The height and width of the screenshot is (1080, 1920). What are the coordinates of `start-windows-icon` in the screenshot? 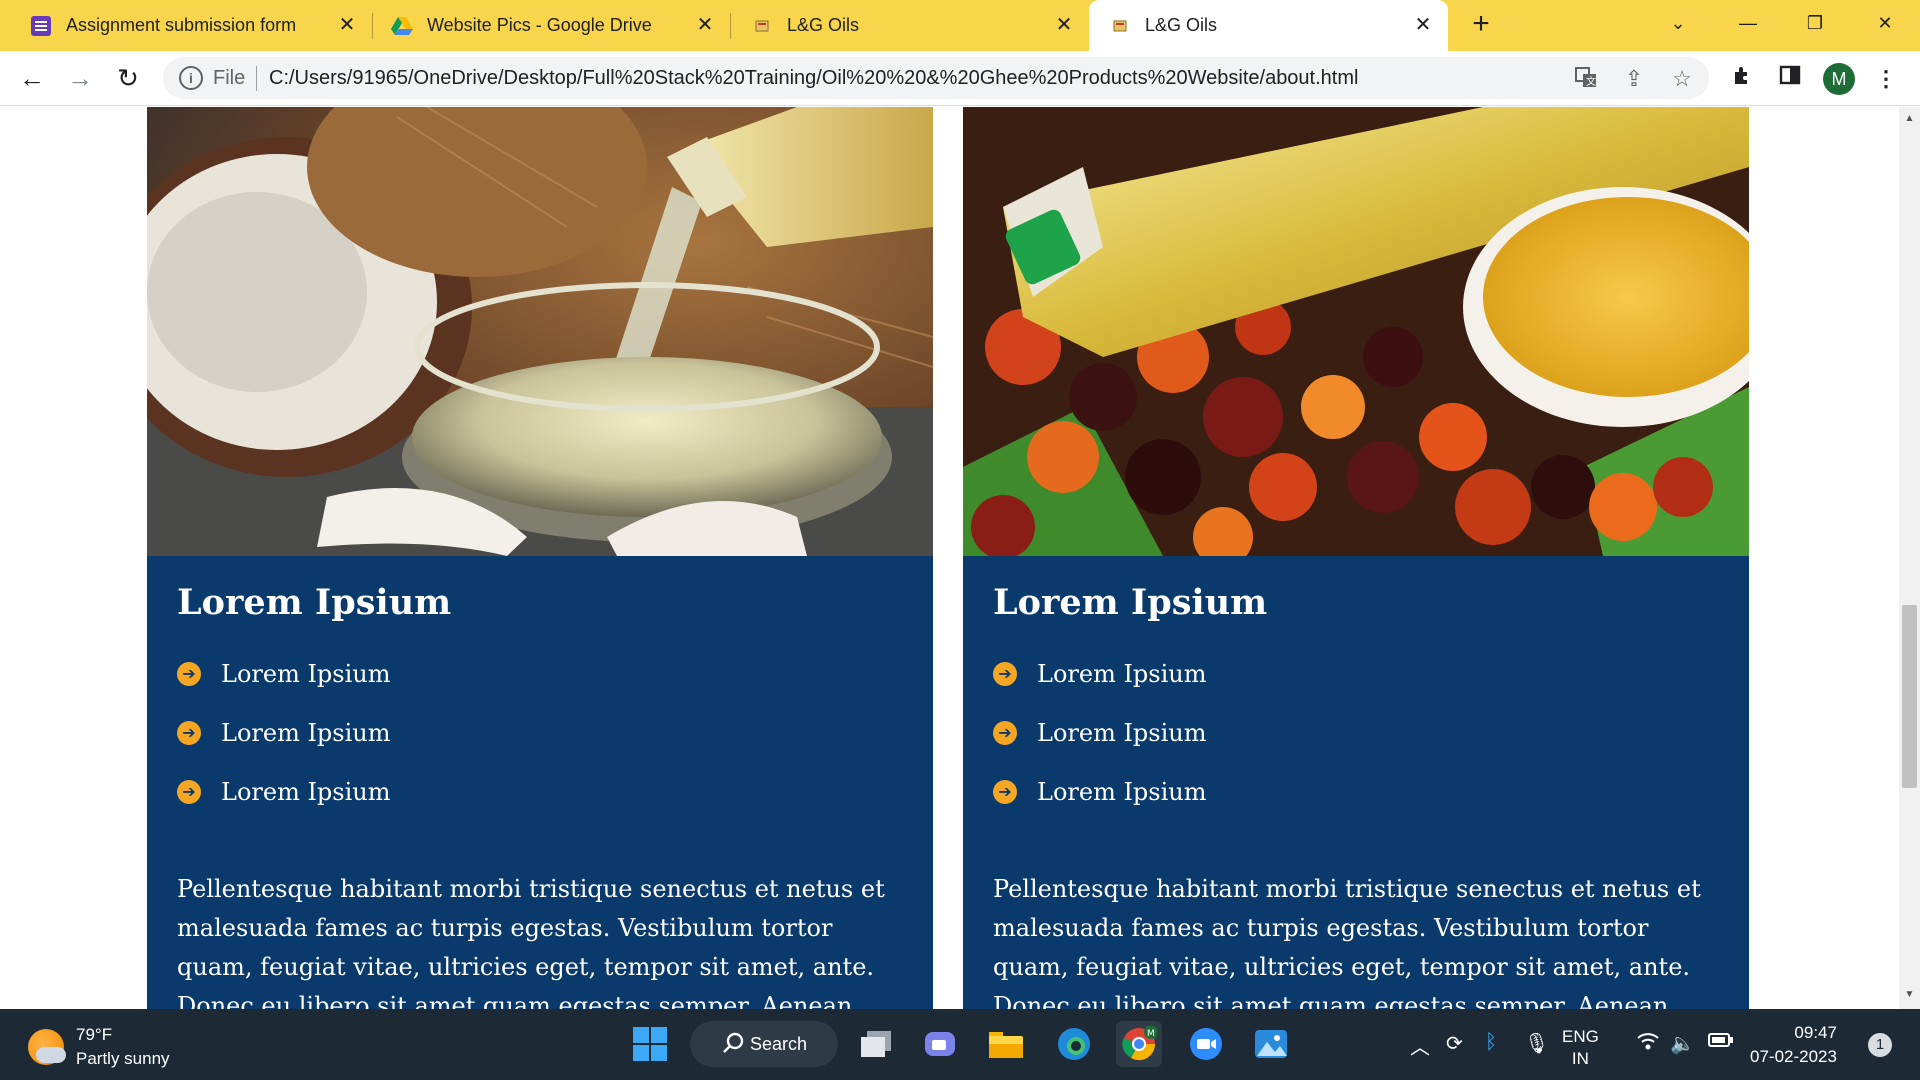 It's located at (650, 1044).